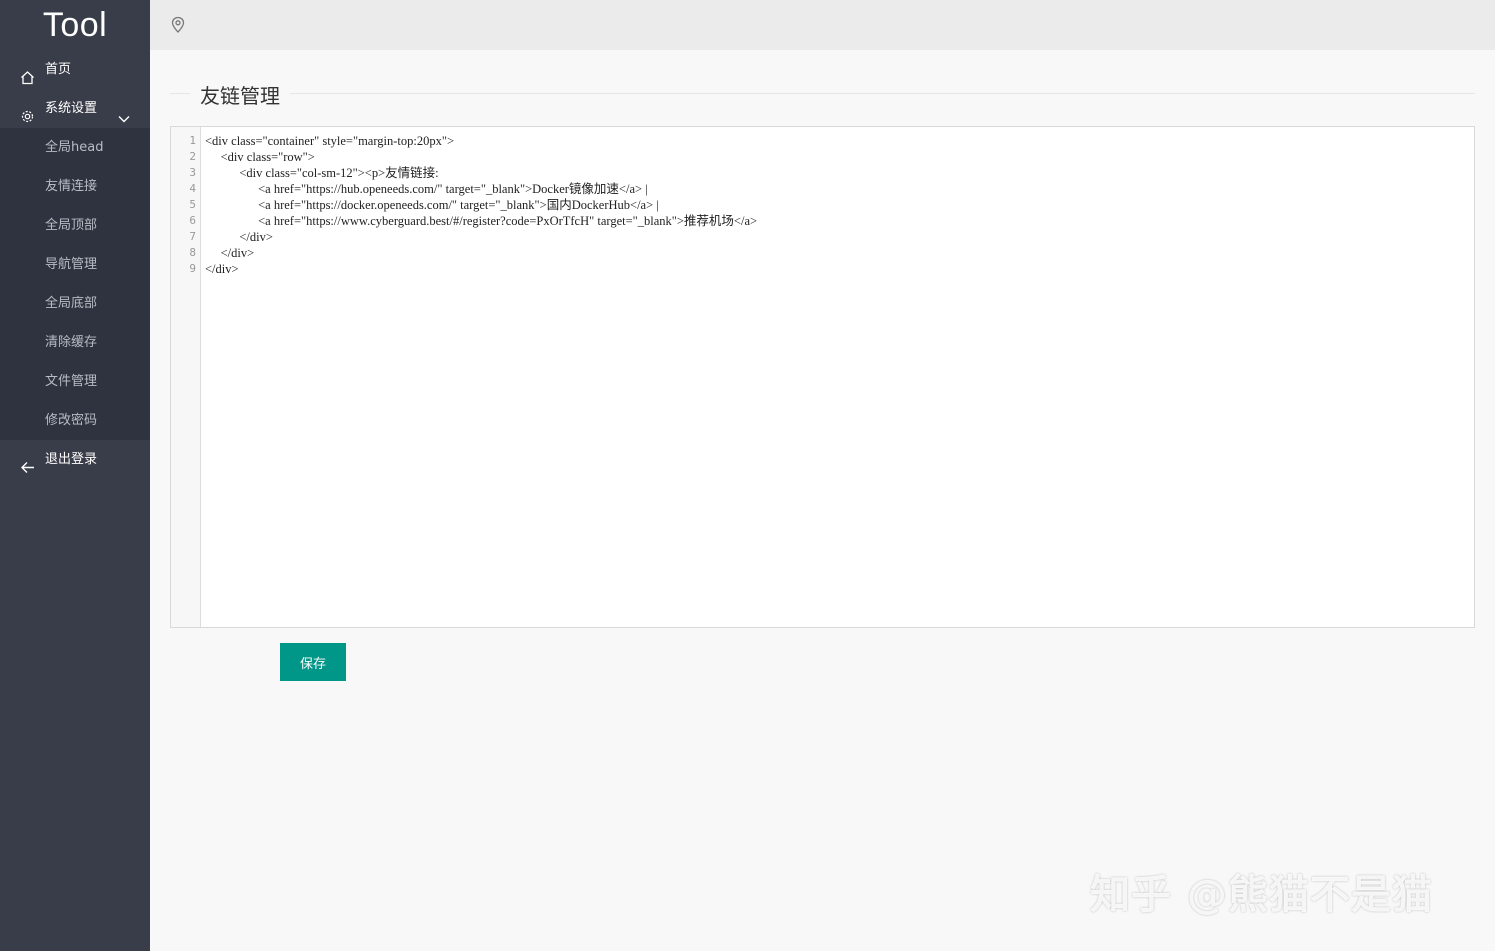  What do you see at coordinates (58, 69) in the screenshot?
I see `sidebar-item-label: 首页` at bounding box center [58, 69].